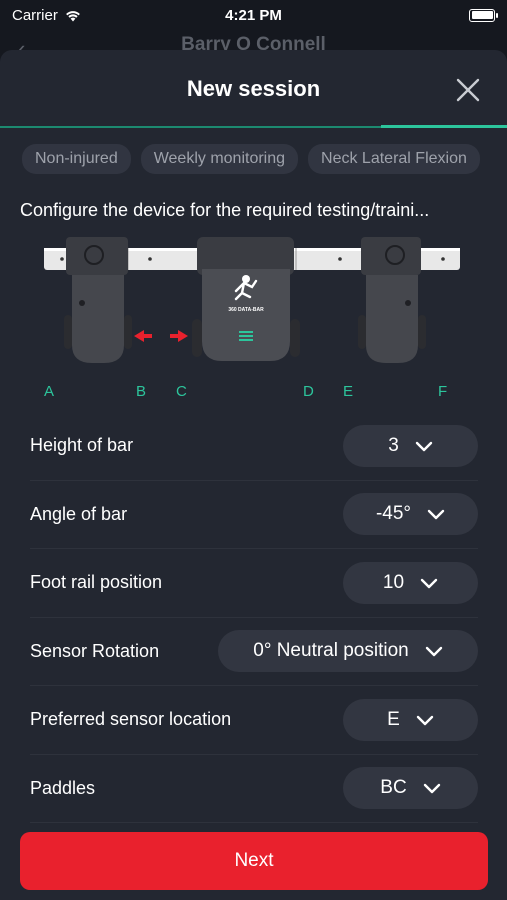 This screenshot has width=507, height=900. Describe the element at coordinates (308, 391) in the screenshot. I see `position-label-d: D` at that location.